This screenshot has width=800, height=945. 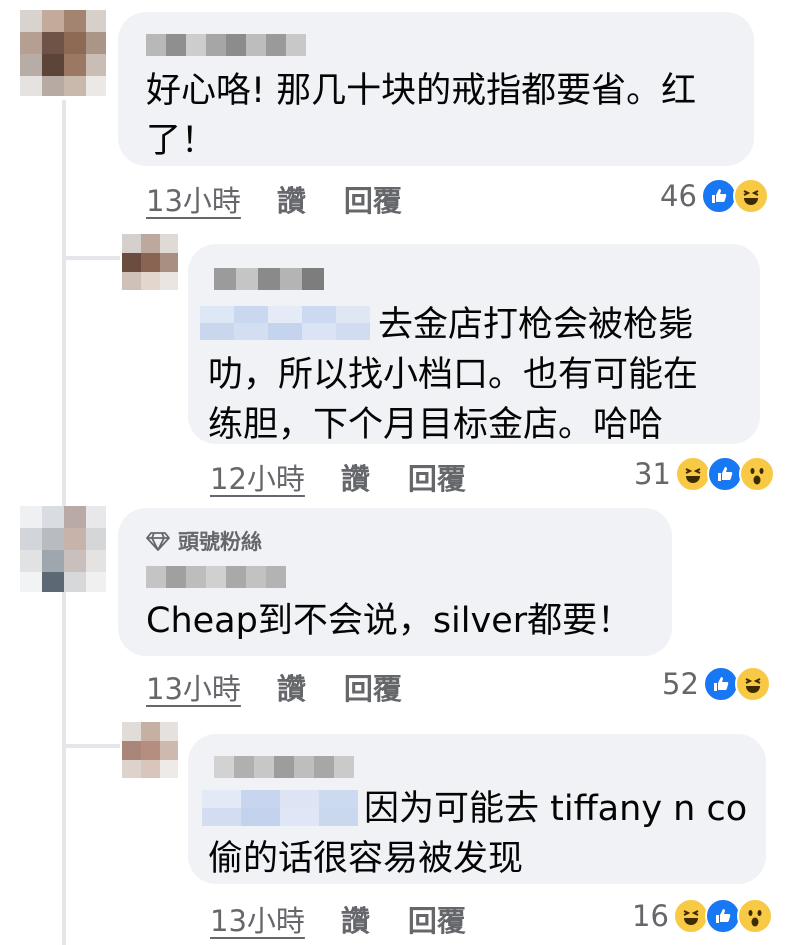 What do you see at coordinates (650, 916) in the screenshot?
I see `reaction-count: 16` at bounding box center [650, 916].